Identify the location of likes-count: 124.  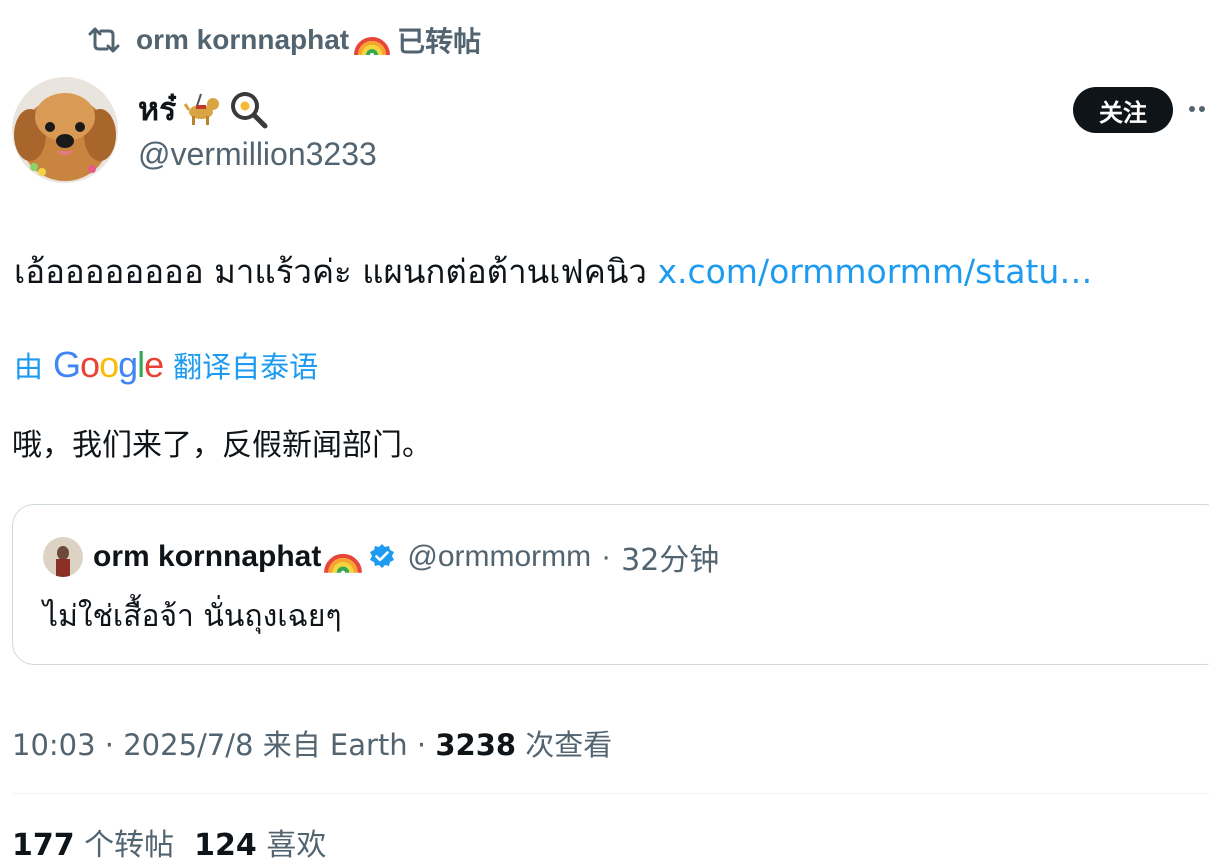
(225, 845).